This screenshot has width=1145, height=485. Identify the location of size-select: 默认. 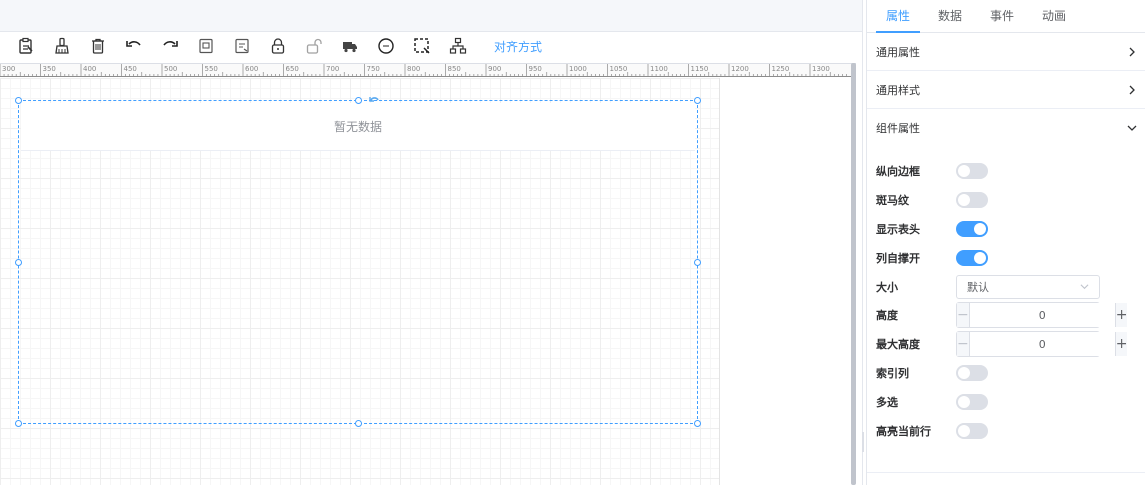
(1028, 286).